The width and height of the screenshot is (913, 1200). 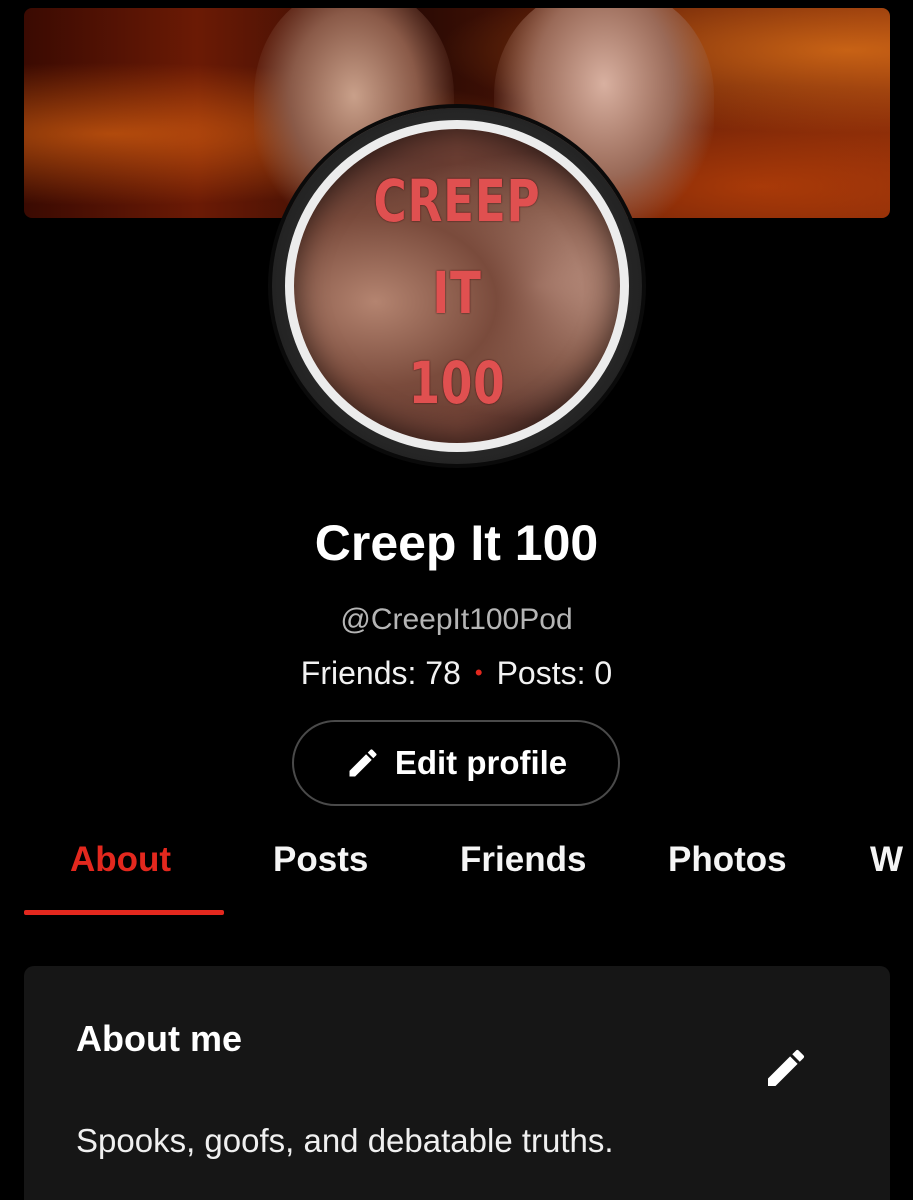 I want to click on about-text: Spooks, goofs, and debatable truths., so click(x=345, y=1140).